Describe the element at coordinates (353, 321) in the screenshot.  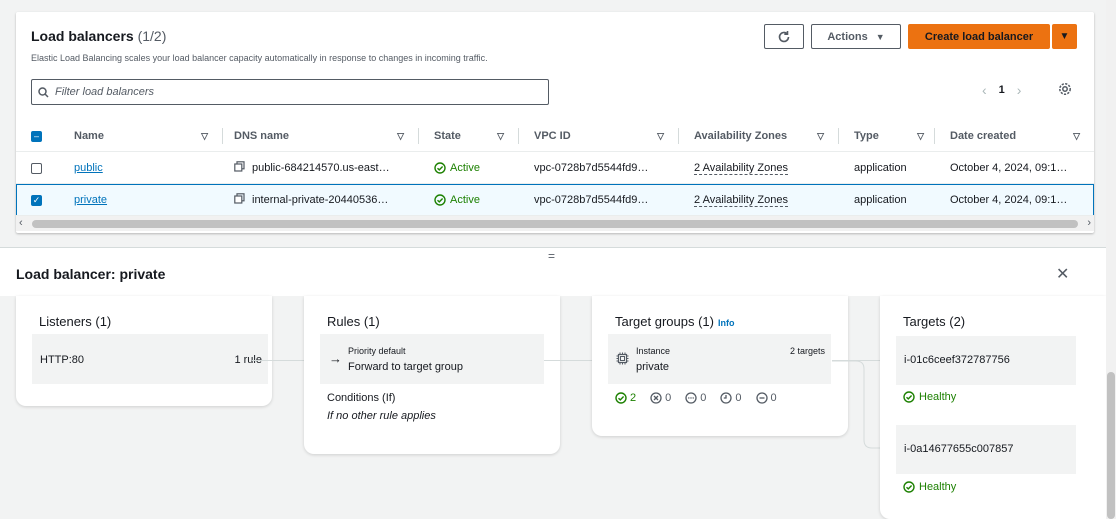
I see `rules-title: Rules (1)` at that location.